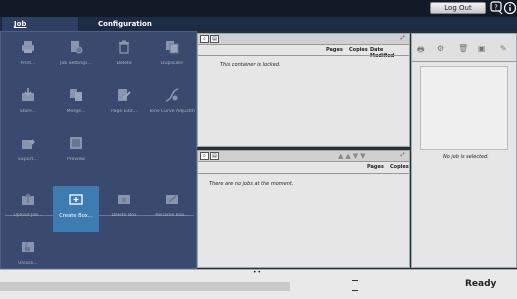 This screenshot has width=517, height=299. What do you see at coordinates (77, 47) in the screenshot?
I see `job-settings-icon` at bounding box center [77, 47].